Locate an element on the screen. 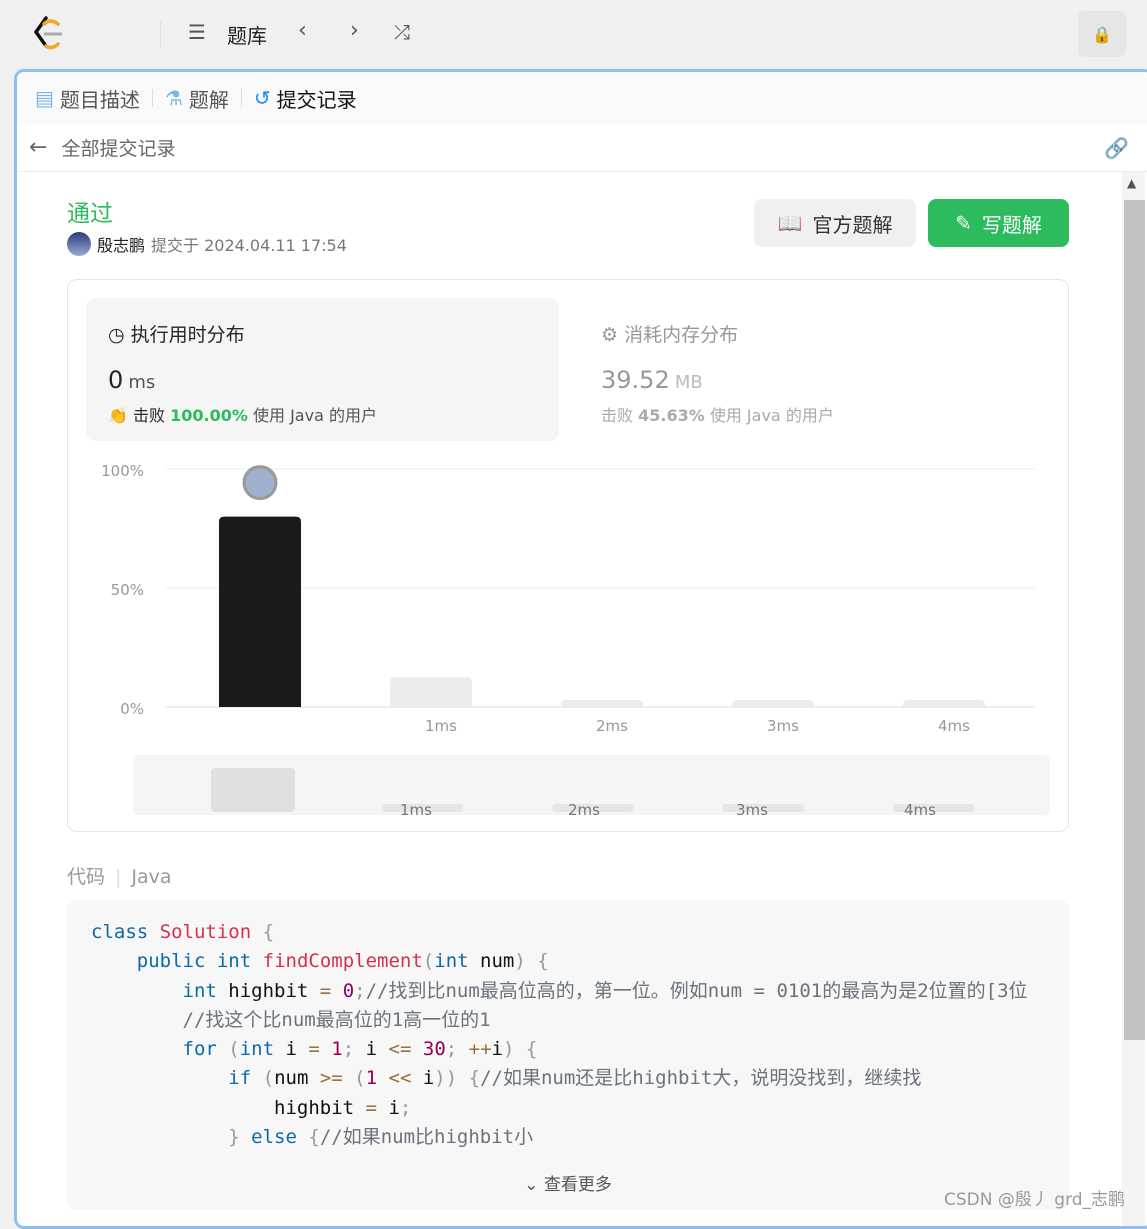 Image resolution: width=1147 pixels, height=1229 pixels. code-token: if is located at coordinates (240, 1078).